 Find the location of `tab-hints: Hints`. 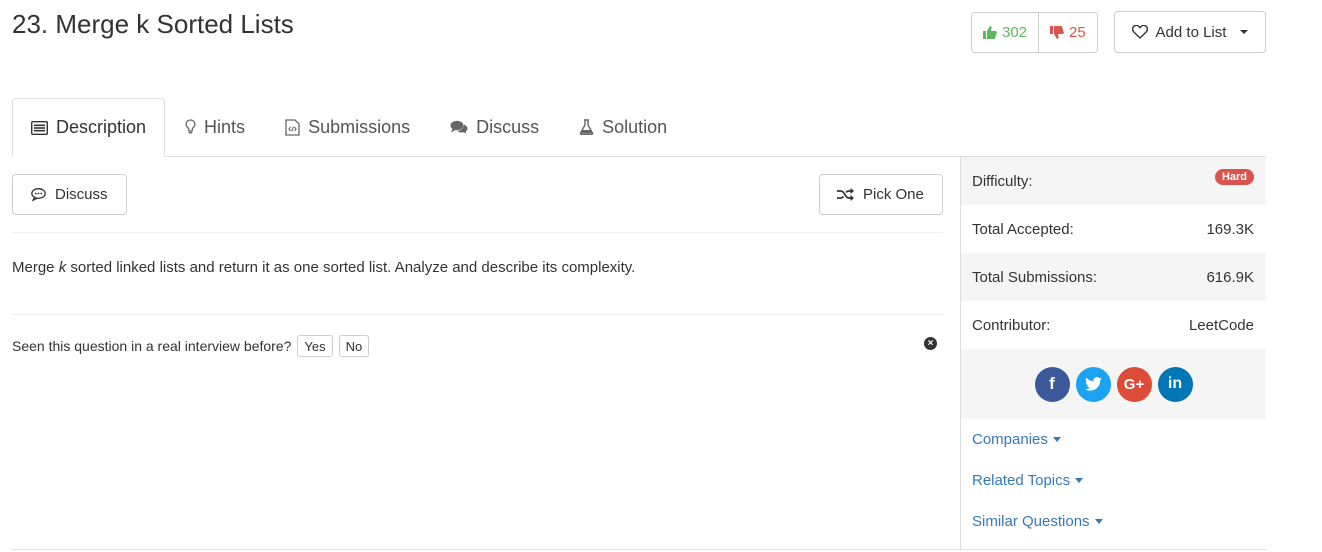

tab-hints: Hints is located at coordinates (215, 127).